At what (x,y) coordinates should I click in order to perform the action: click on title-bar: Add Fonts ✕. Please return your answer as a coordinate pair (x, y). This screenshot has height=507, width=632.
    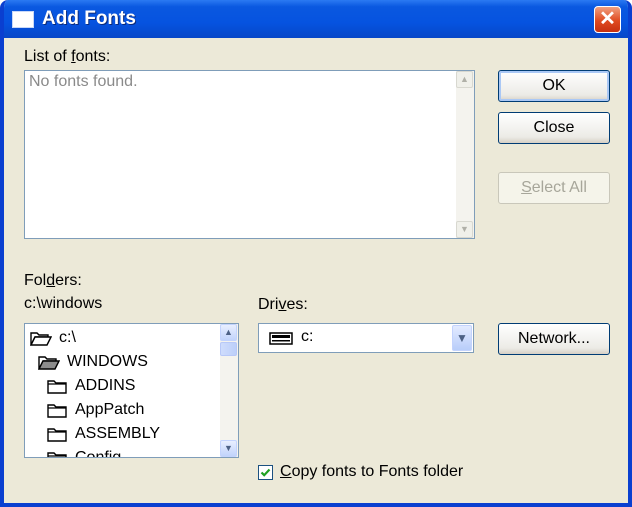
    Looking at the image, I should click on (316, 19).